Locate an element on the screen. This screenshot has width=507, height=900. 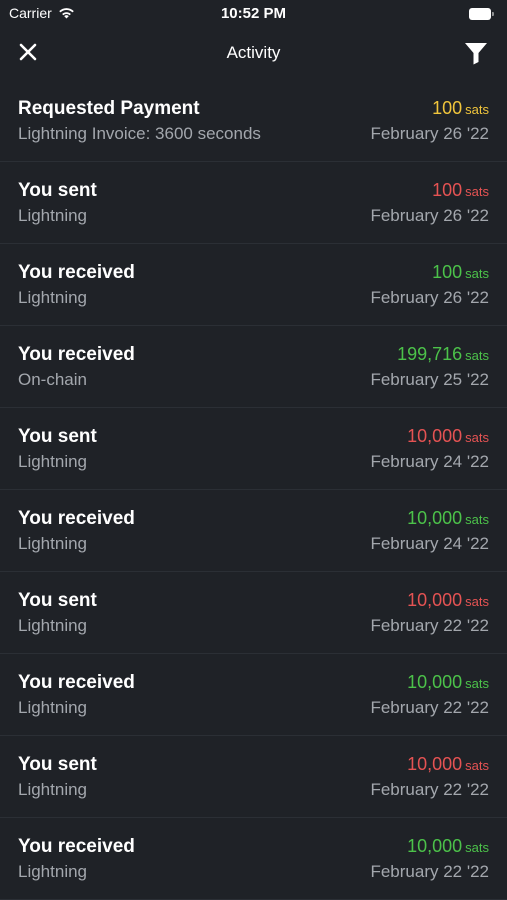
activity-subtitle: Lightning Invoice: 3600 seconds is located at coordinates (139, 133).